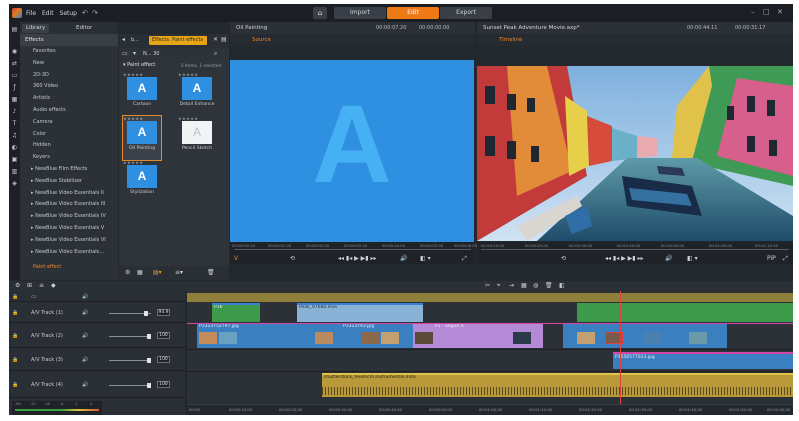 This screenshot has height=421, width=799. I want to click on tree-item: Favorites, so click(69, 52).